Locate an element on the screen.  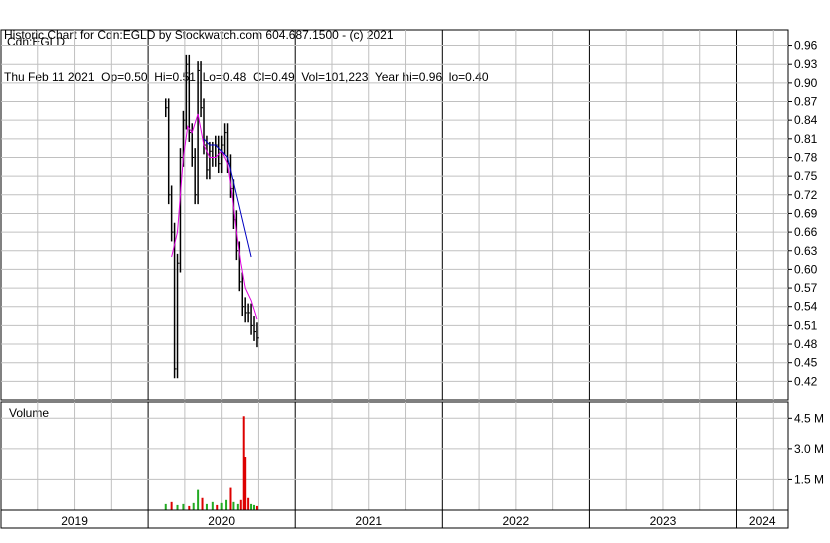
price-tick-label: 0.45 is located at coordinates (806, 363).